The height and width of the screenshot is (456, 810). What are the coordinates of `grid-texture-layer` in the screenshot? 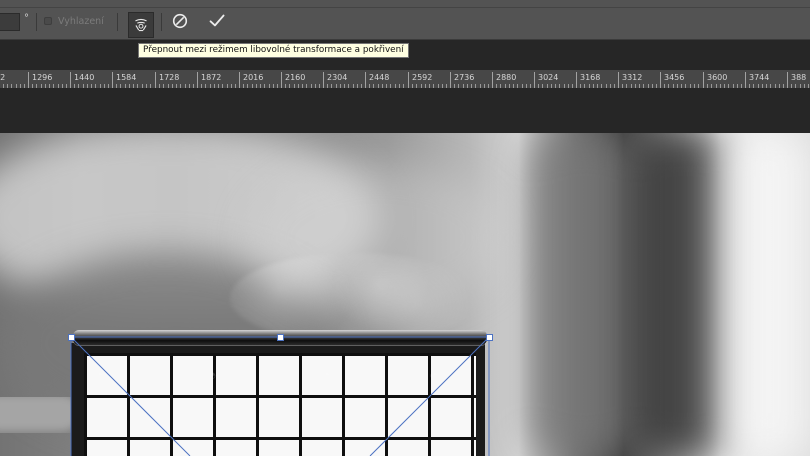 It's located at (280, 404).